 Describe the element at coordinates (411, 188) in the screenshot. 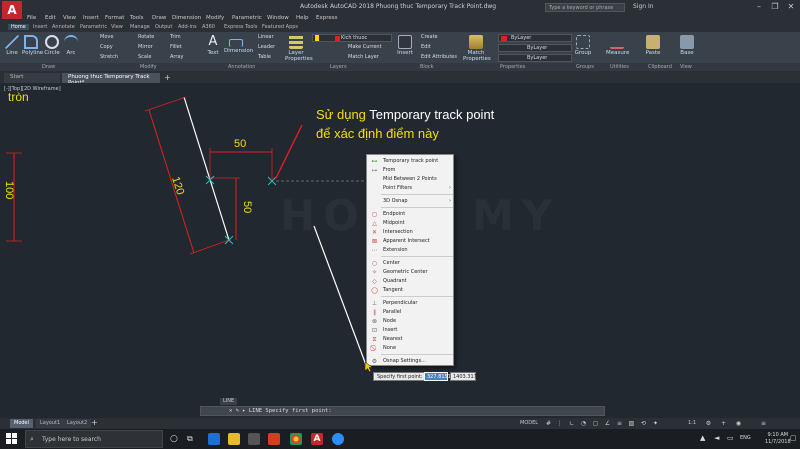

I see `menu-item-point-filters: Point Filters ›` at that location.